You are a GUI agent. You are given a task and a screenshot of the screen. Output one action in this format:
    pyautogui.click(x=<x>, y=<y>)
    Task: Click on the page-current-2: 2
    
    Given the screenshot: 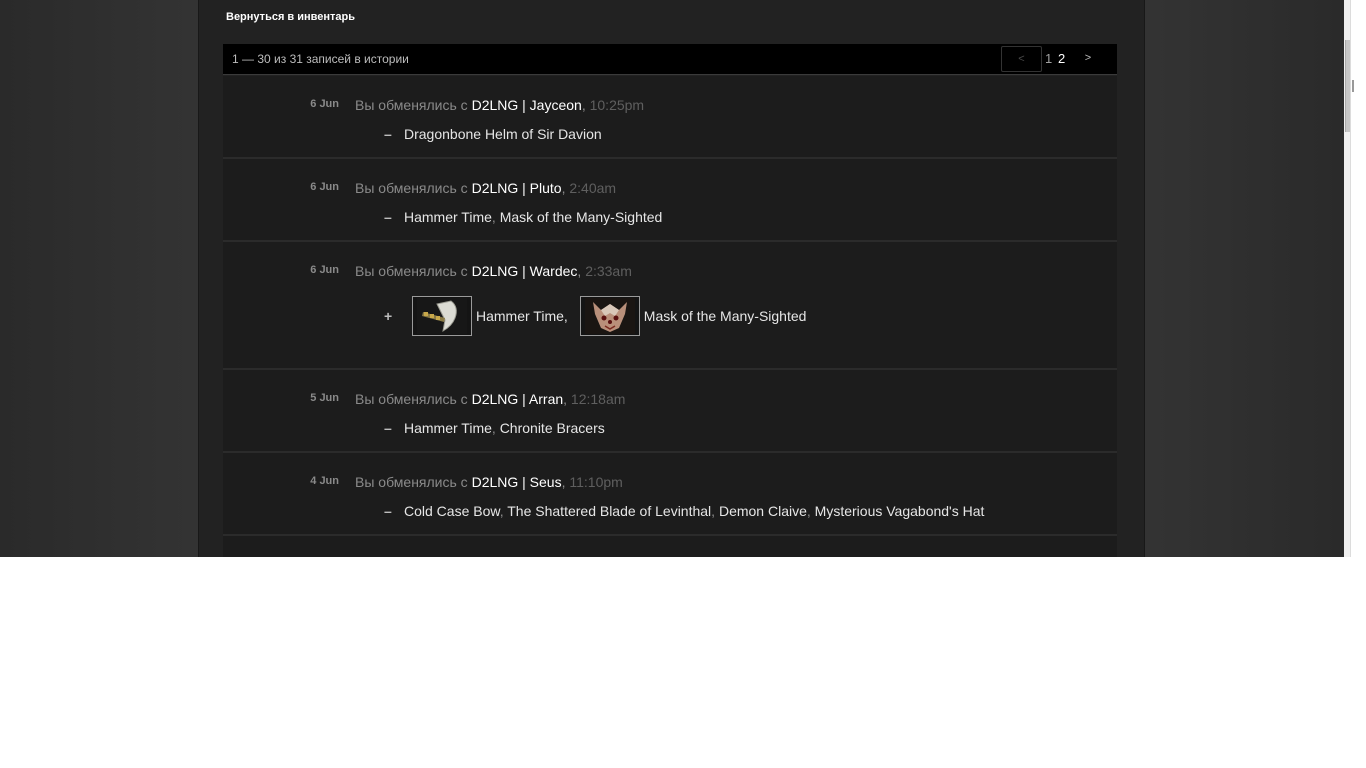 What is the action you would take?
    pyautogui.click(x=1062, y=58)
    